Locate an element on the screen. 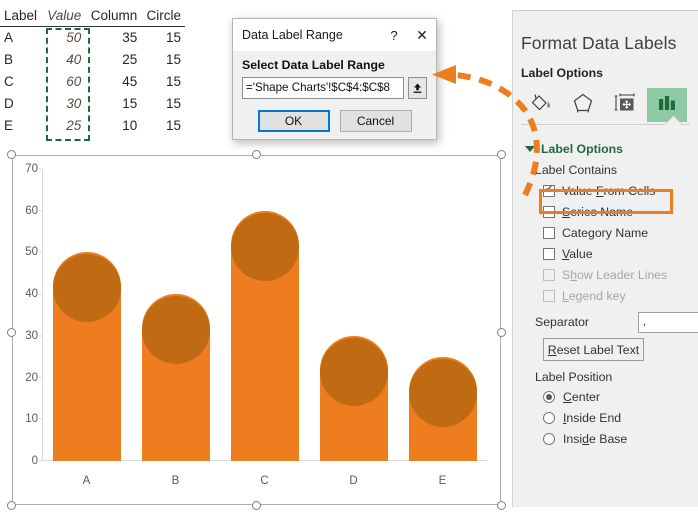  separator-input is located at coordinates (668, 322).